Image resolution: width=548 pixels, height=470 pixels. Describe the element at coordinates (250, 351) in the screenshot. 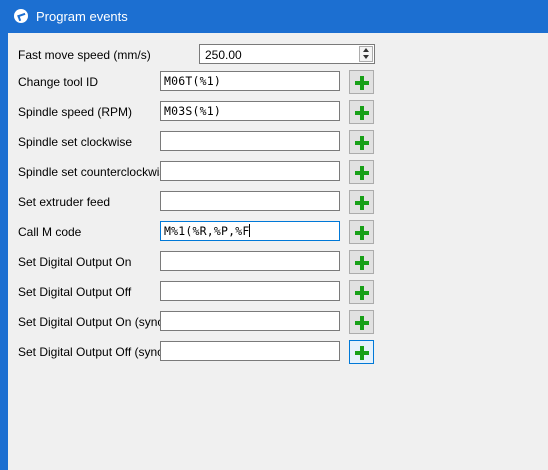

I see `digital-output-off-sync-field` at that location.